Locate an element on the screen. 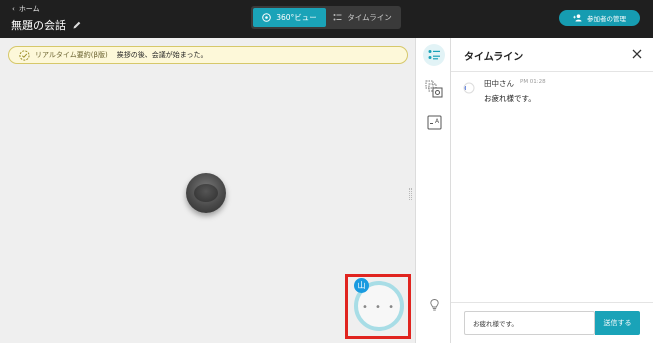  view-switcher: 360°ビュー タイムライン is located at coordinates (326, 17).